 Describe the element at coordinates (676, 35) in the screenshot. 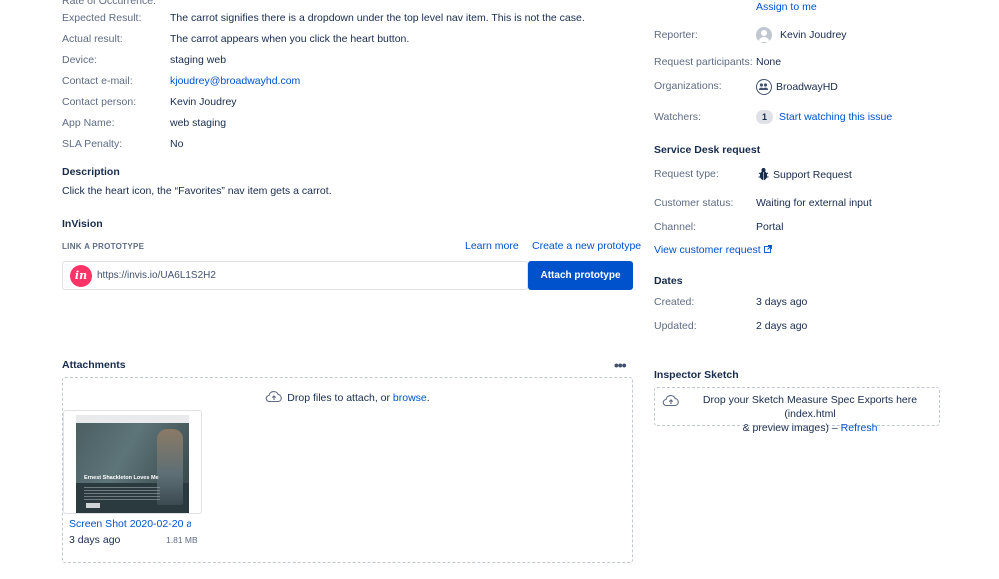

I see `reporter-label: Reporter:` at that location.